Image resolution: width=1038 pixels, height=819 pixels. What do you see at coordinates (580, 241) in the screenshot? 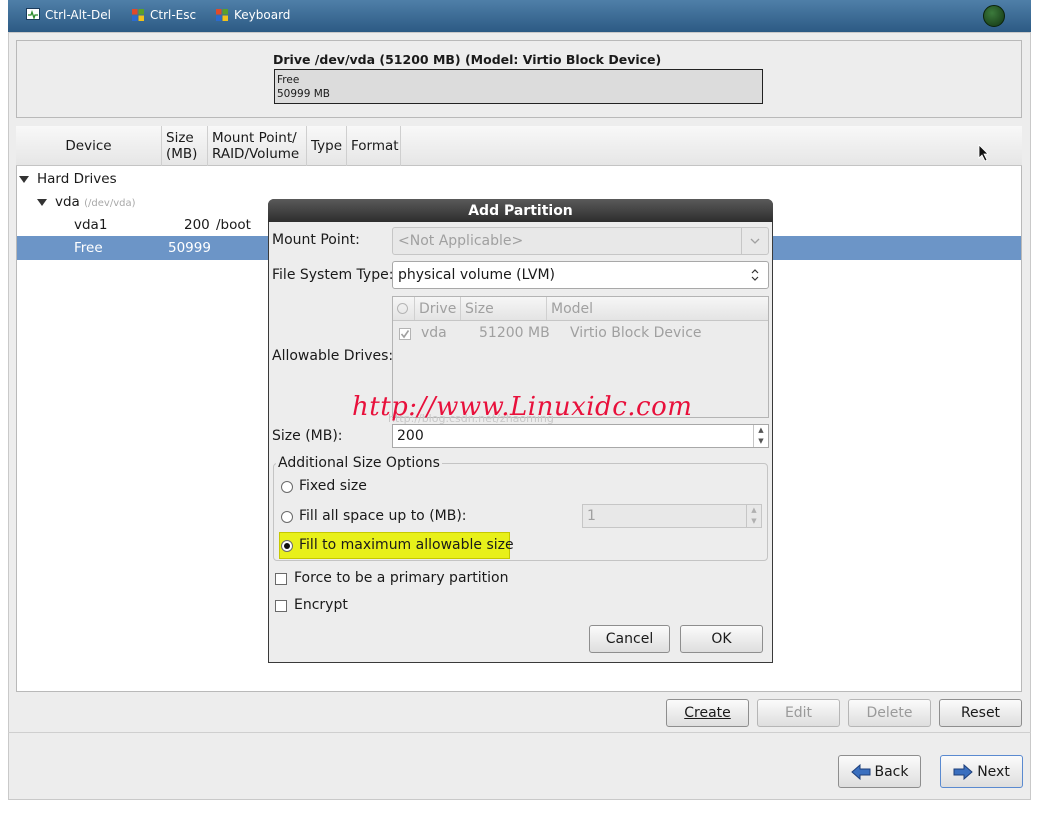
I see `mount-point-combo: <Not Applicable>` at bounding box center [580, 241].